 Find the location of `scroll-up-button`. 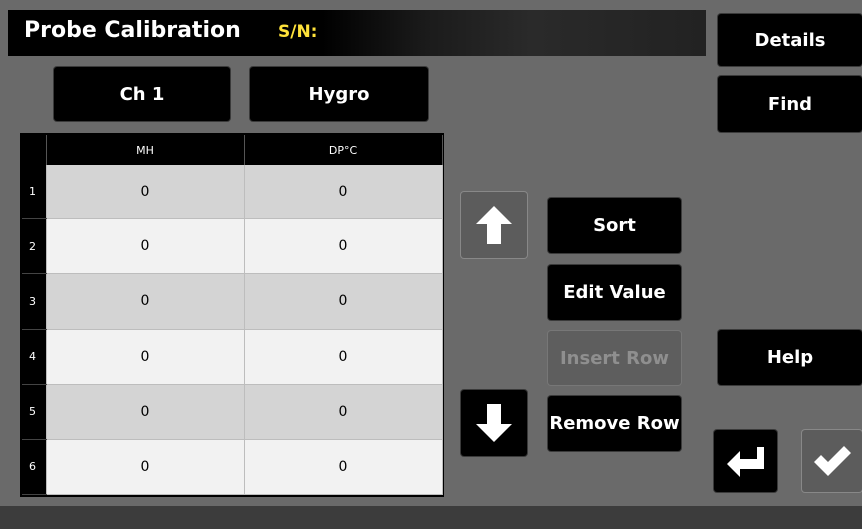

scroll-up-button is located at coordinates (494, 225).